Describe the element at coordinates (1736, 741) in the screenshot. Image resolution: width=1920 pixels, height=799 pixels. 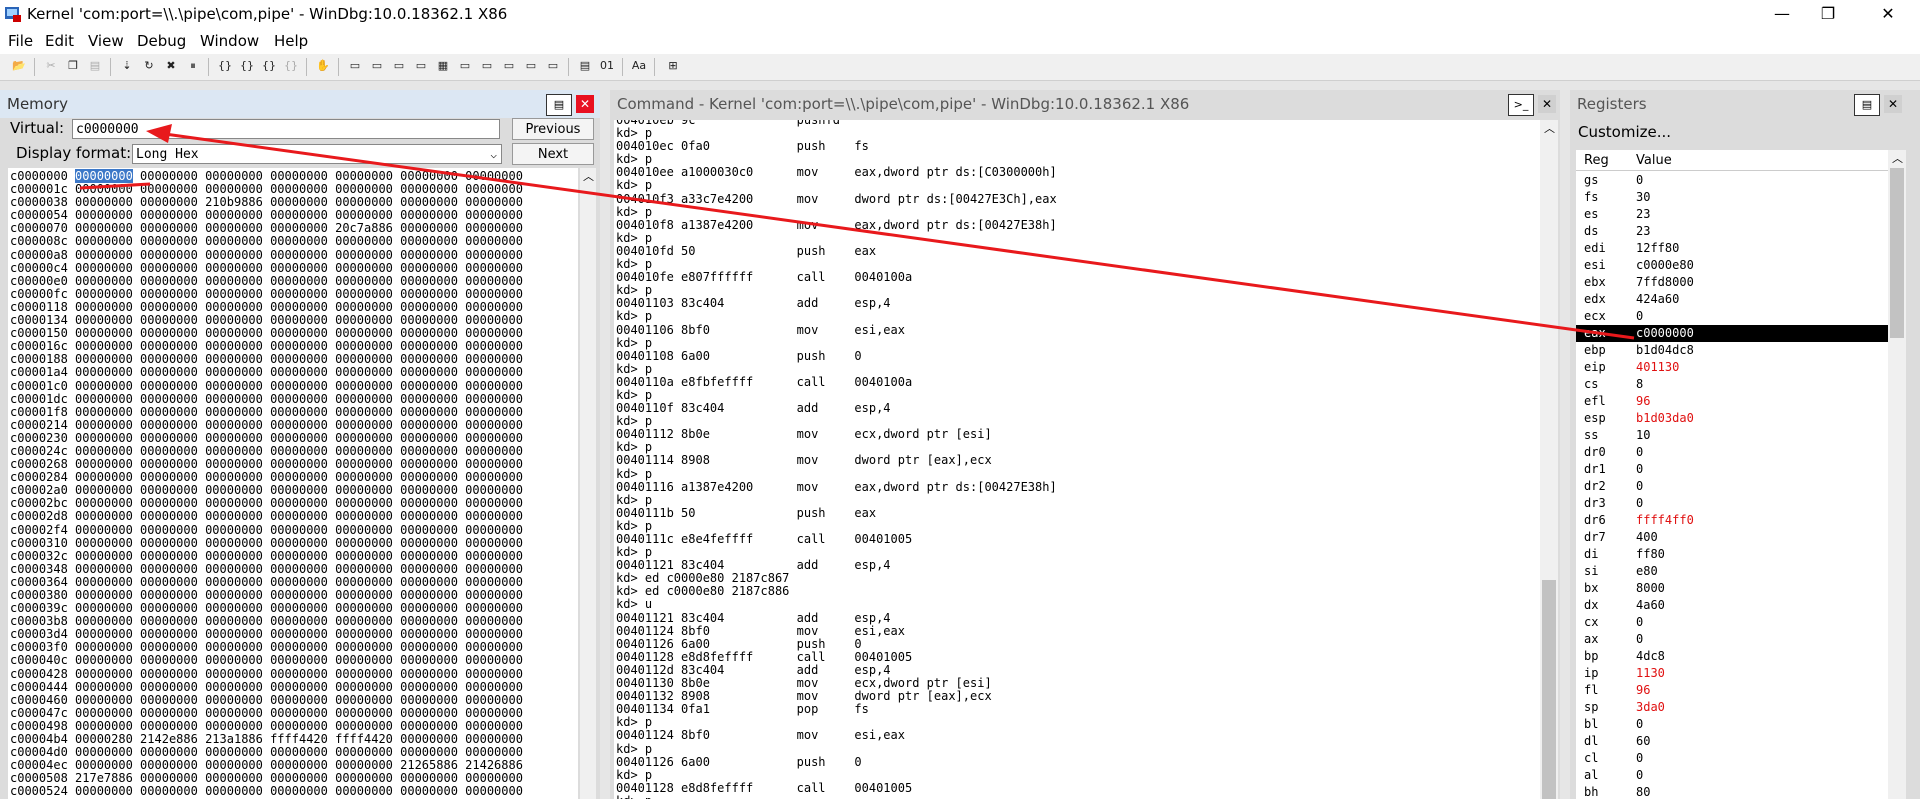
I see `register-row-dl: dl 60` at that location.